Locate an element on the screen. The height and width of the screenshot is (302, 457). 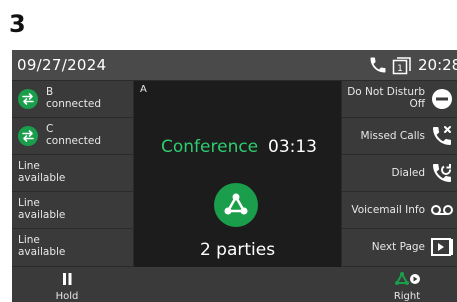
softkey-label: Right is located at coordinates (407, 296).